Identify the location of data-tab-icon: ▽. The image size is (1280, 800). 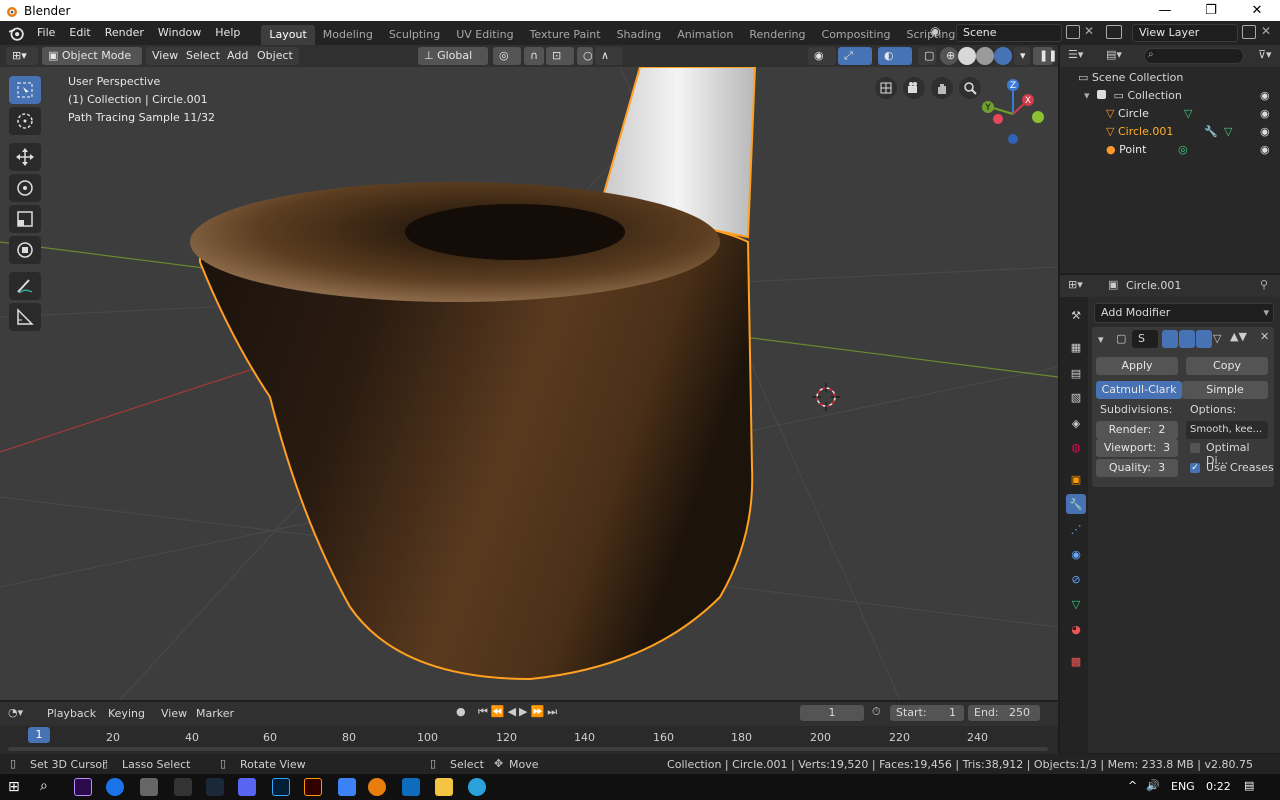
(1076, 604).